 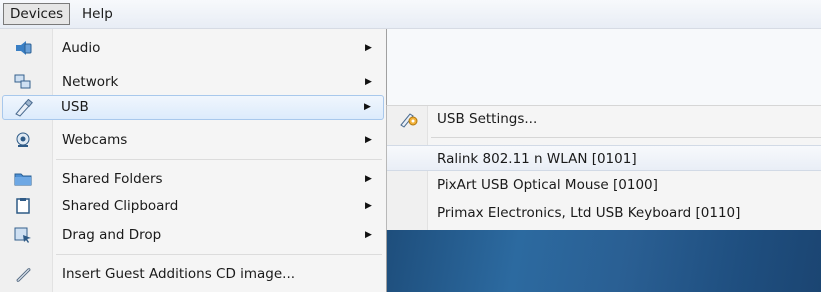 What do you see at coordinates (193, 82) in the screenshot?
I see `menu-item-network: Network ▶` at bounding box center [193, 82].